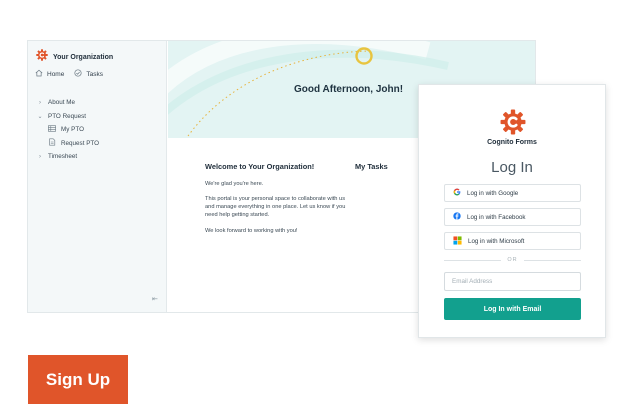 The width and height of the screenshot is (639, 418). What do you see at coordinates (56, 74) in the screenshot?
I see `nav-home-label: Home` at bounding box center [56, 74].